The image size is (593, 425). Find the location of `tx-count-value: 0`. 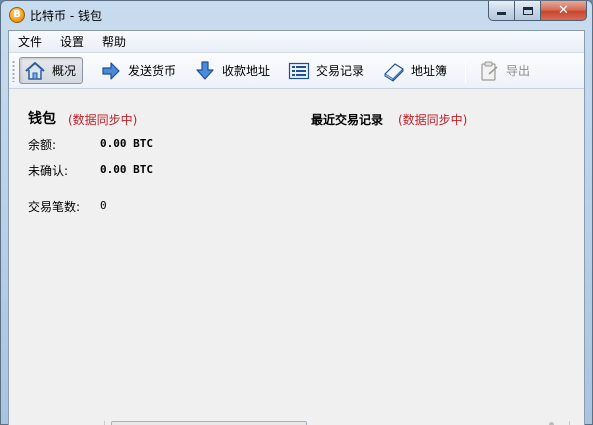

tx-count-value: 0 is located at coordinates (103, 205).